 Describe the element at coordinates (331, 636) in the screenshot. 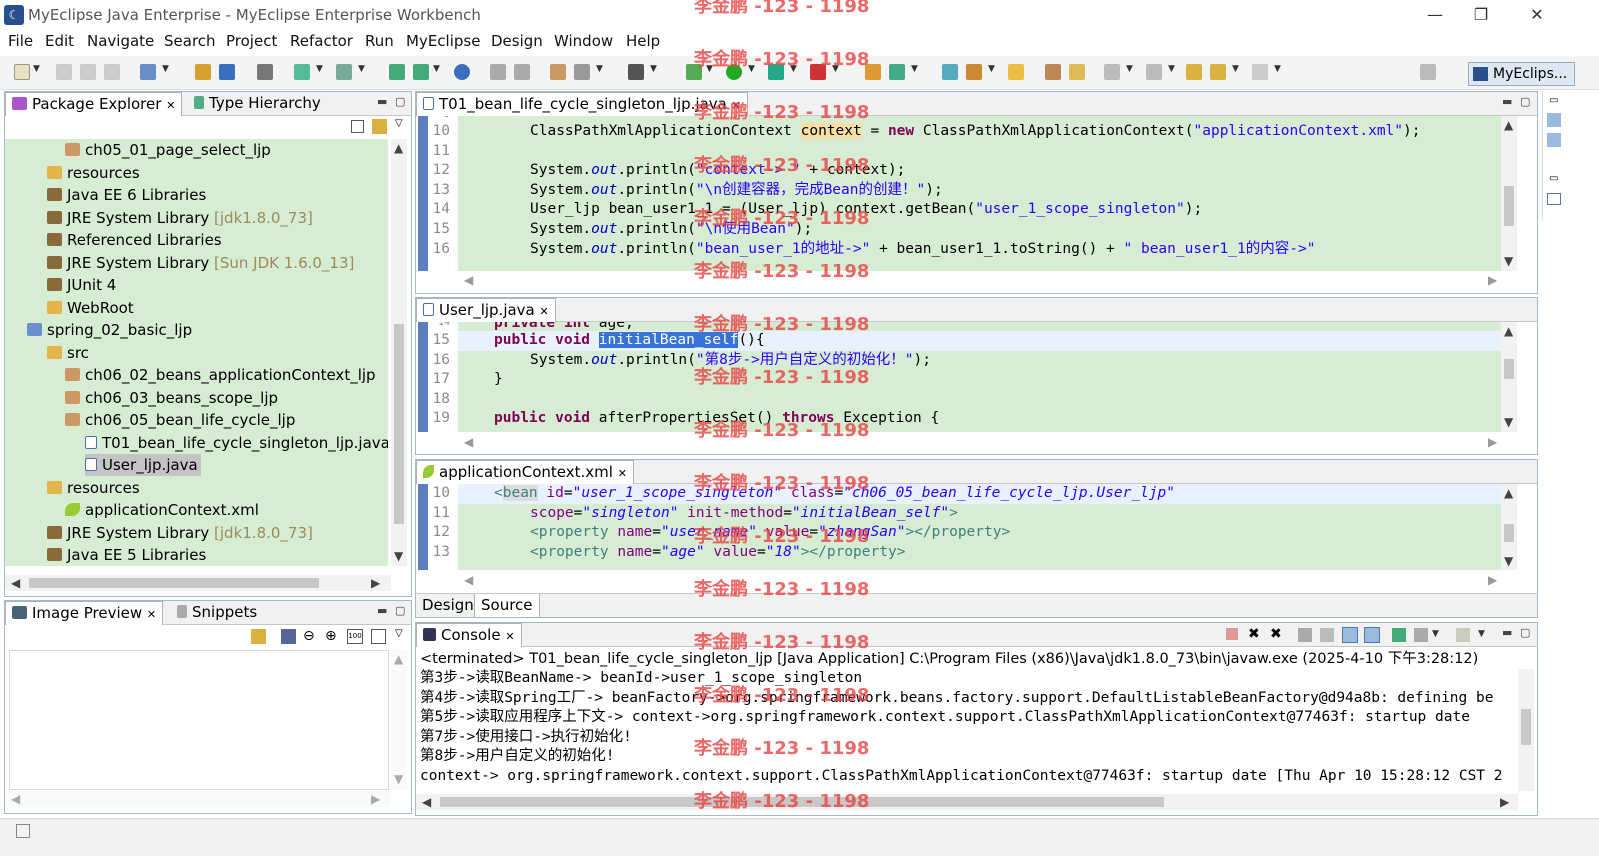

I see `zoom-in-icon: ⊕` at that location.